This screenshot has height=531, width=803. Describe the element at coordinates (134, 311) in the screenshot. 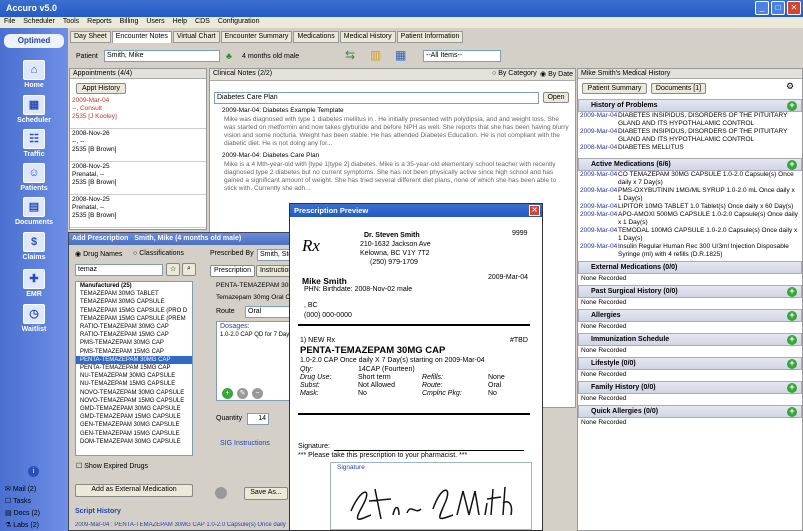

I see `drug-item: TEMAZEPAM 15MG CAPSULE (PRO D` at that location.